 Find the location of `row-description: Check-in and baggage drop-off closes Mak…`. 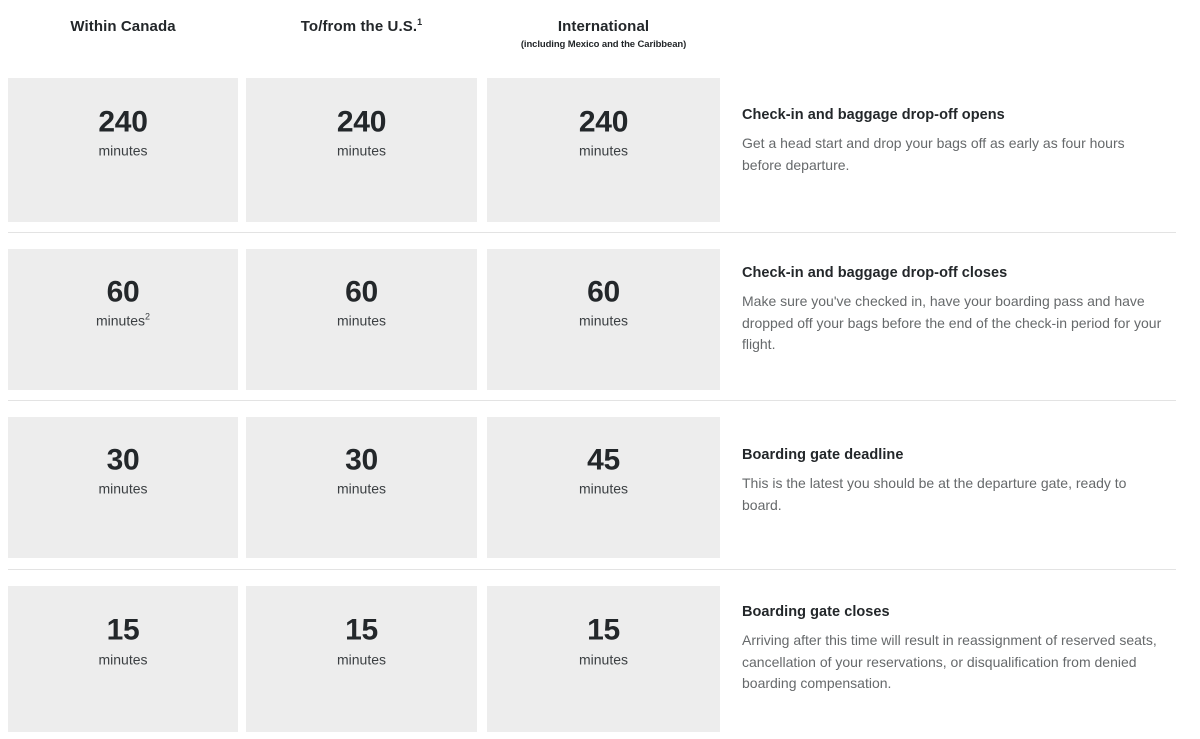

row-description: Check-in and baggage drop-off closes Mak… is located at coordinates (954, 302).